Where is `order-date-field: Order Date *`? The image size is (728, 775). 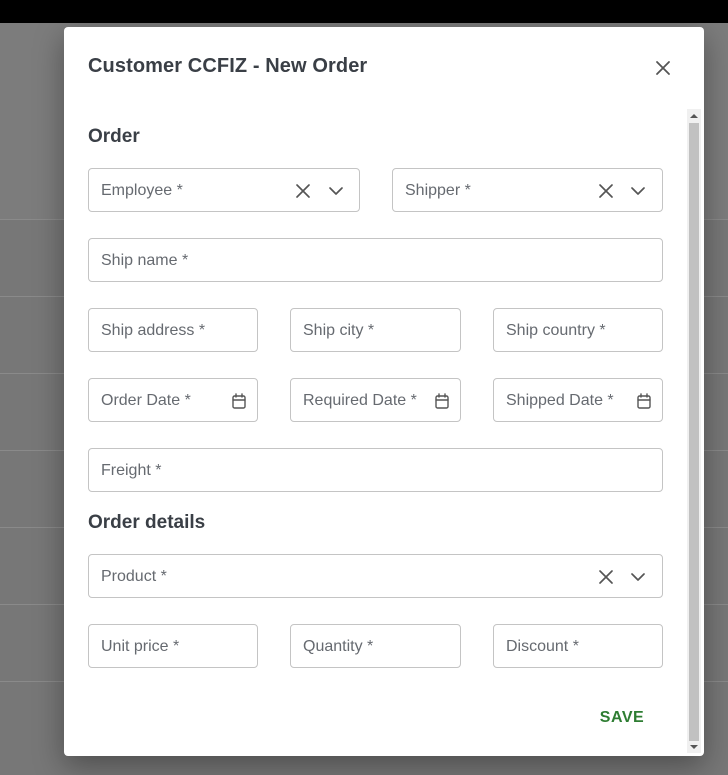
order-date-field: Order Date * is located at coordinates (173, 400).